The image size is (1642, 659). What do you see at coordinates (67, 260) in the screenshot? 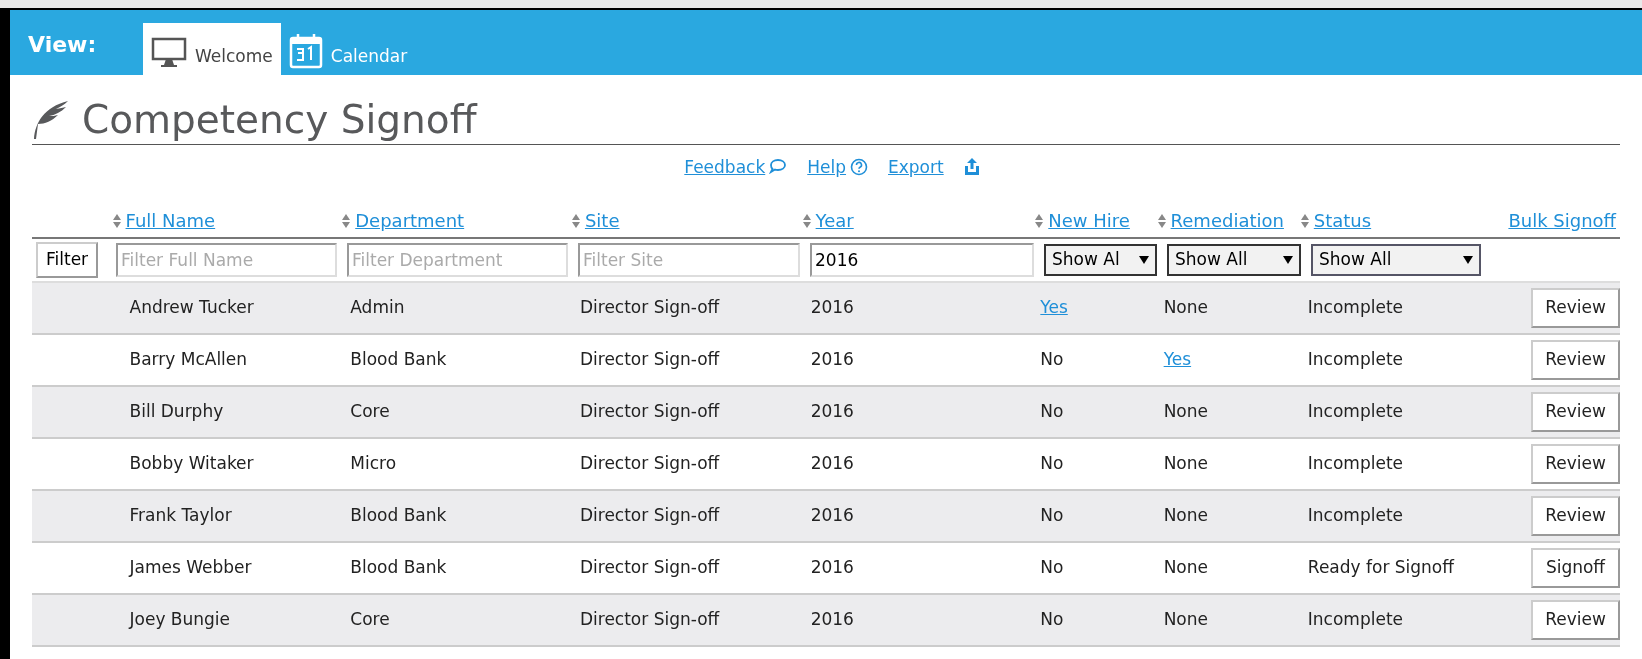
I see `filter-button: Filter` at bounding box center [67, 260].